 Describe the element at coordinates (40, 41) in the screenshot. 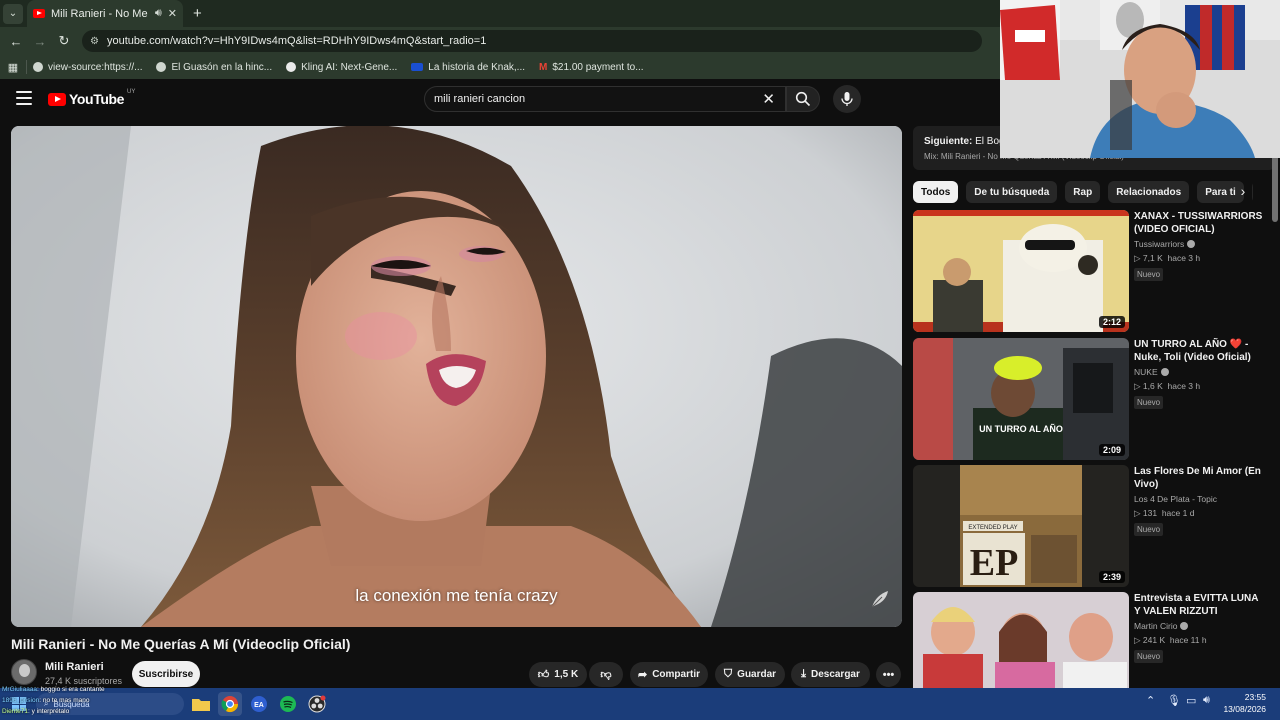

I see `forward-arrow-icon: →` at that location.